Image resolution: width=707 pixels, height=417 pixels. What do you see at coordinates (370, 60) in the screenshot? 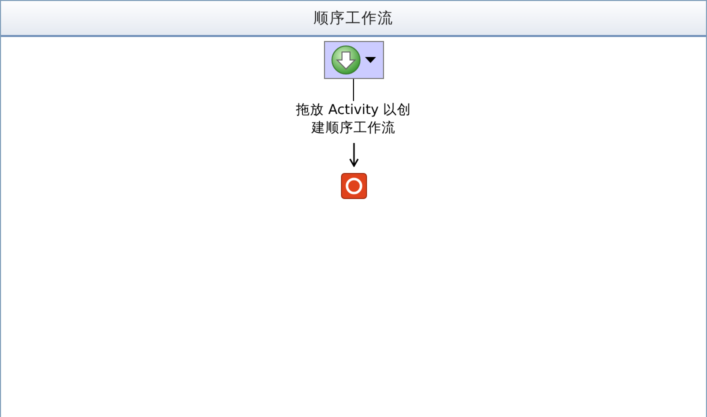
I see `caret-icon` at bounding box center [370, 60].